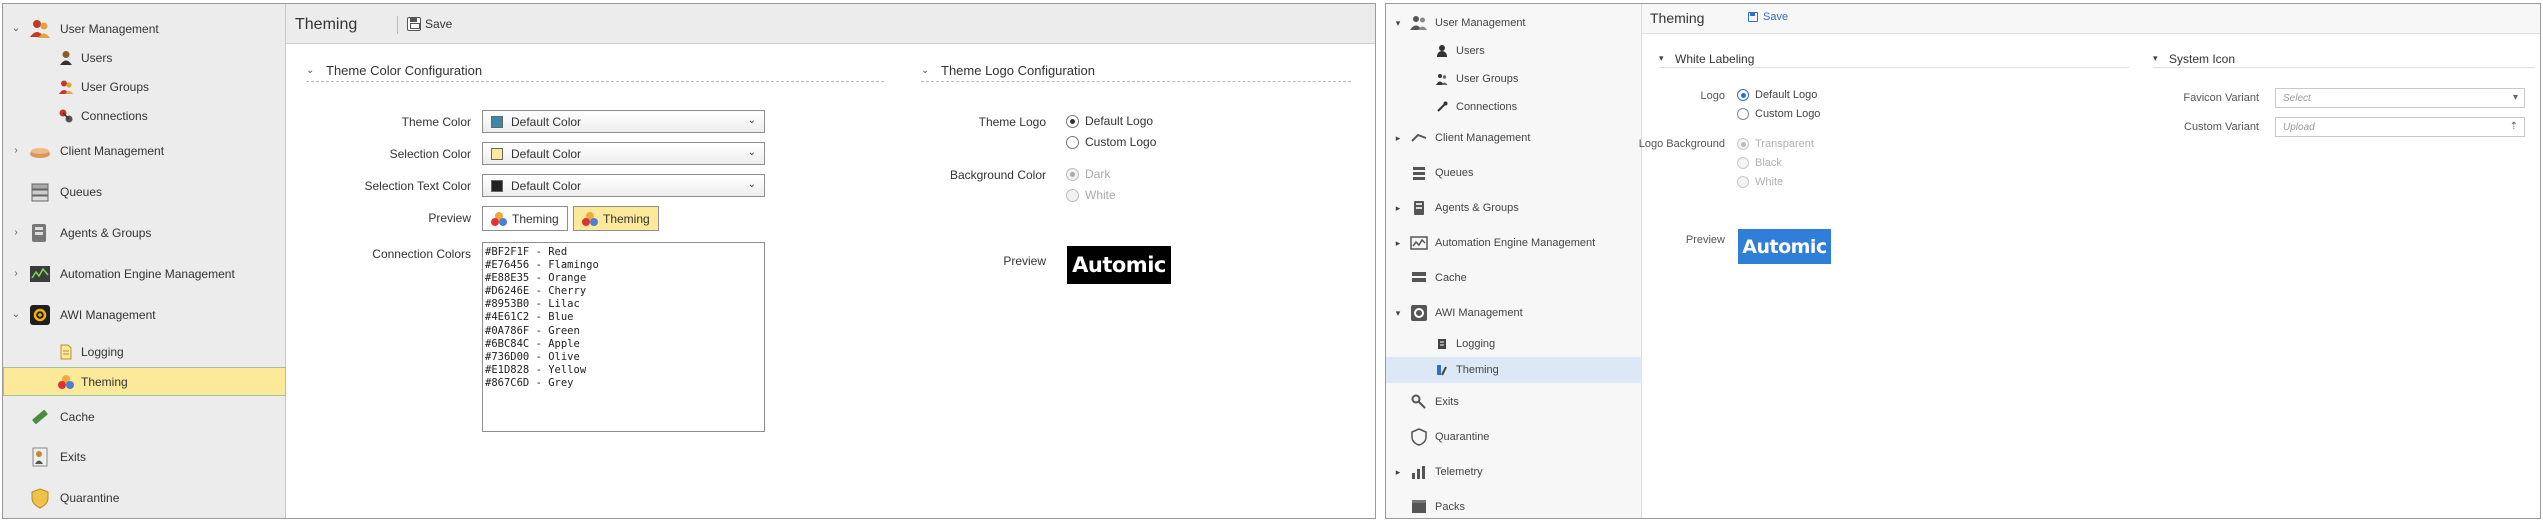  What do you see at coordinates (2400, 98) in the screenshot?
I see `favicon-variant-select: Select ▾` at bounding box center [2400, 98].